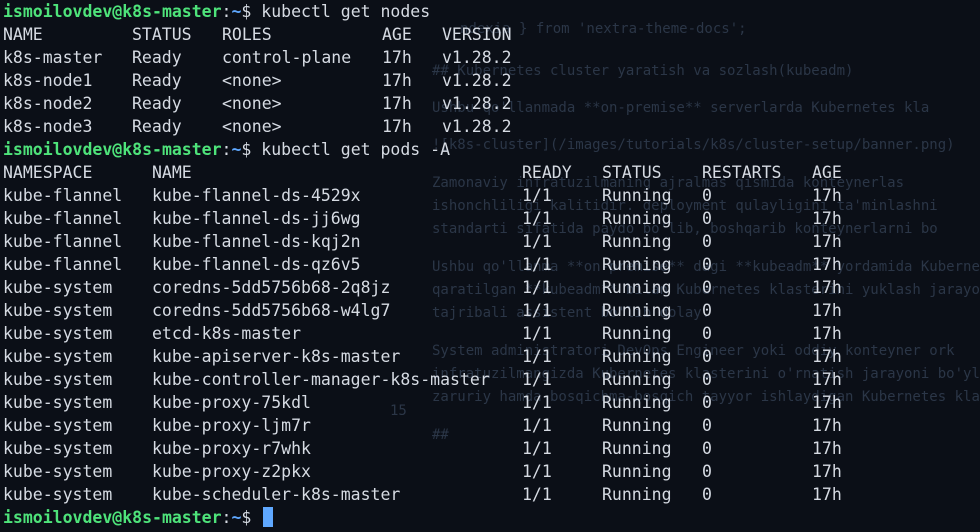 The width and height of the screenshot is (980, 532). I want to click on table-cell: kube-flannel-ds-kqj2n, so click(256, 241).